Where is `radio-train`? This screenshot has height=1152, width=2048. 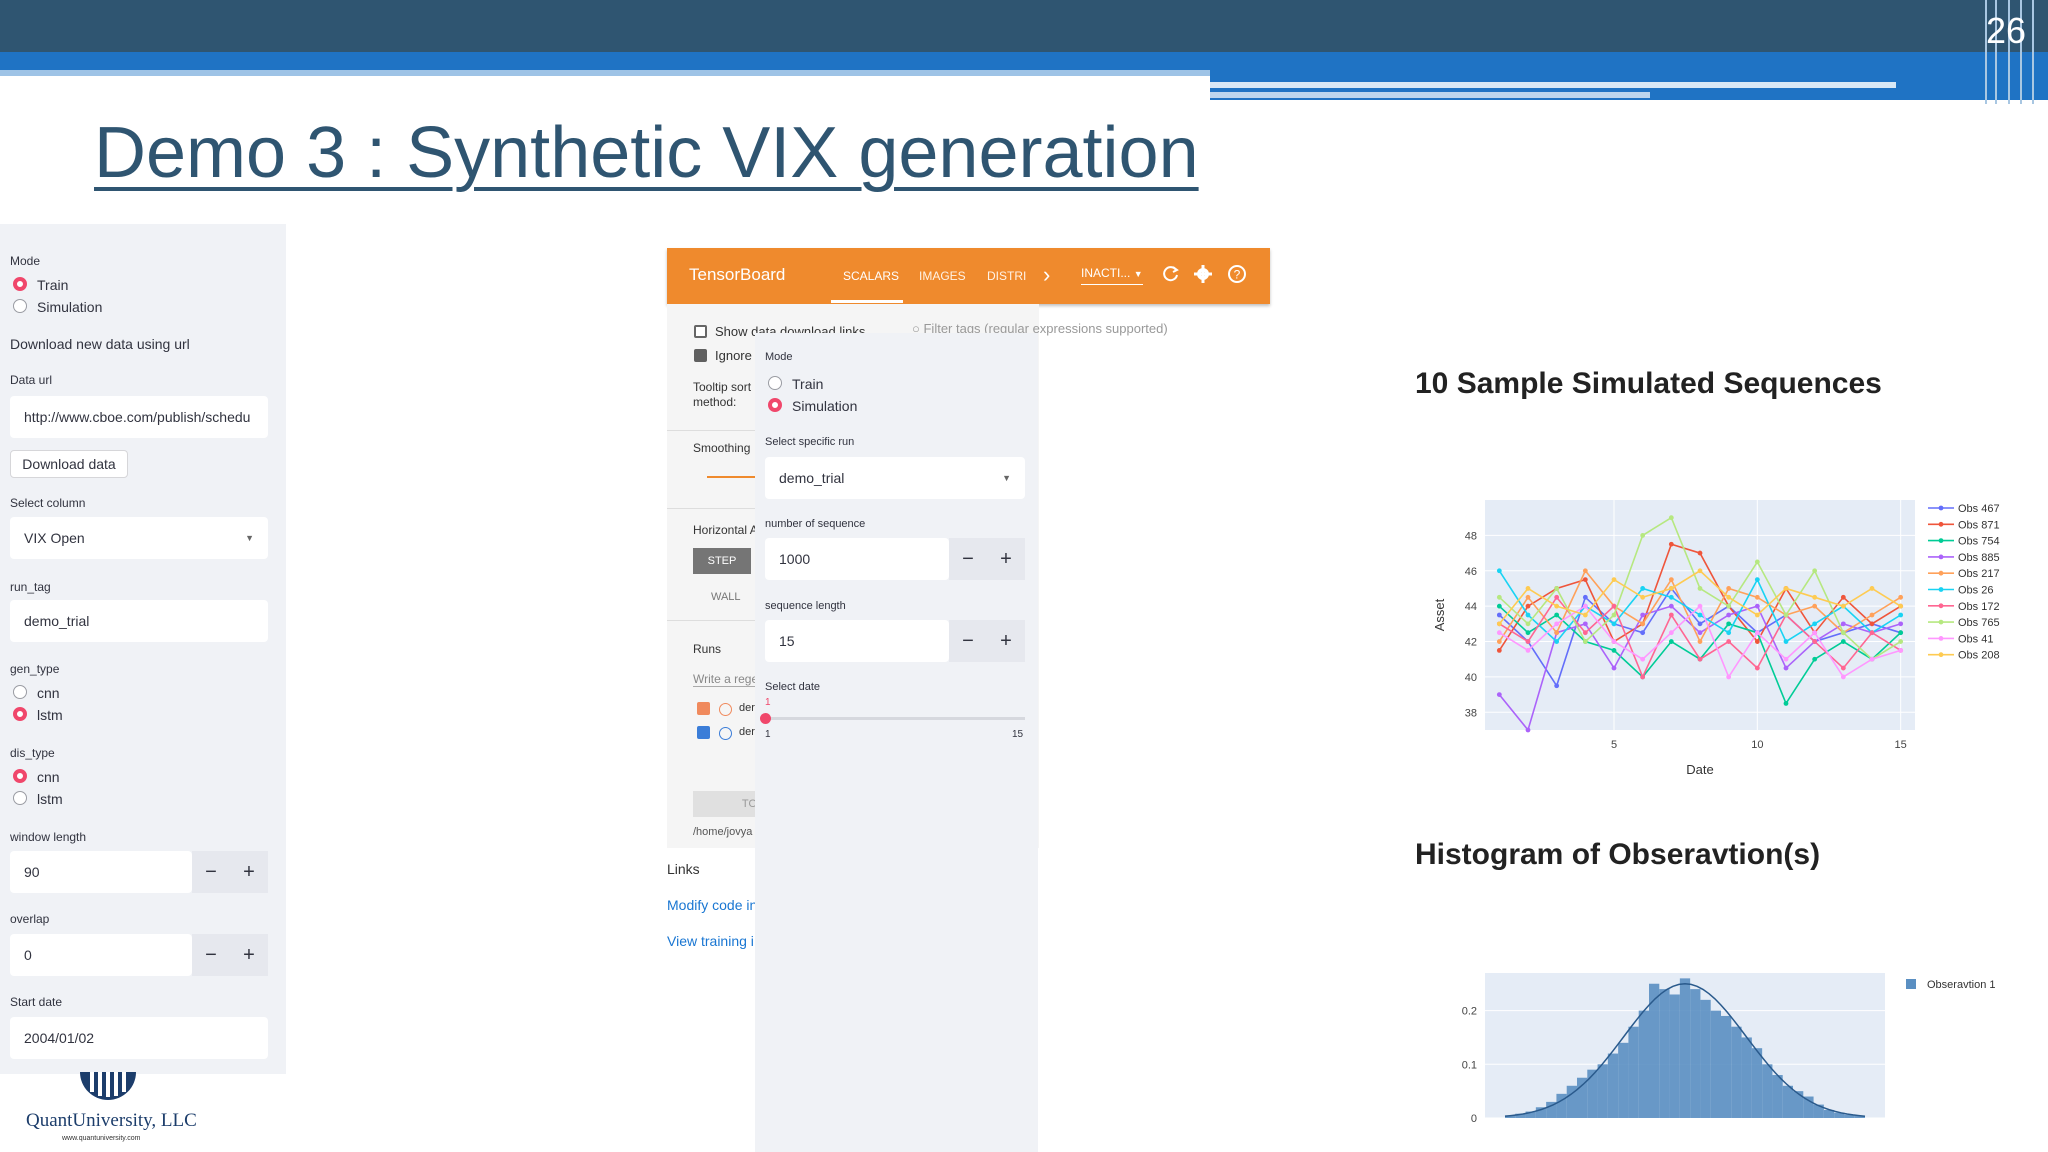 radio-train is located at coordinates (20, 284).